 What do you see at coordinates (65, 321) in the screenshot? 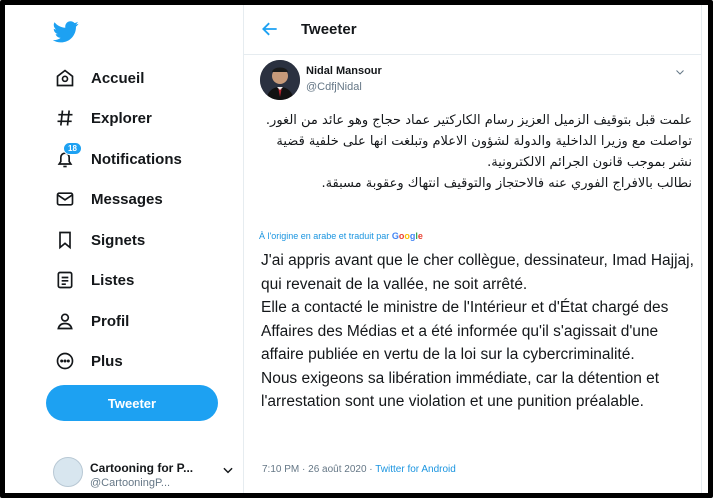
I see `person-icon` at bounding box center [65, 321].